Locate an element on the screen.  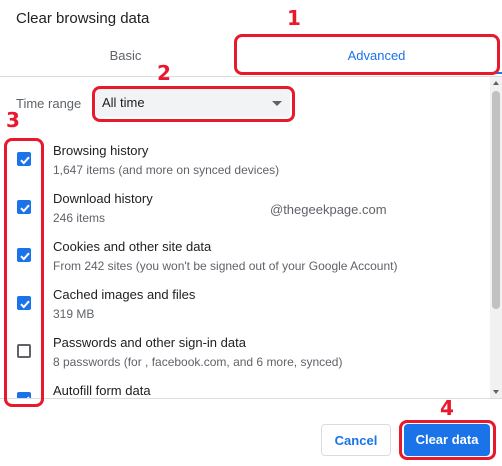
item-subtitle: 246 items is located at coordinates (79, 218).